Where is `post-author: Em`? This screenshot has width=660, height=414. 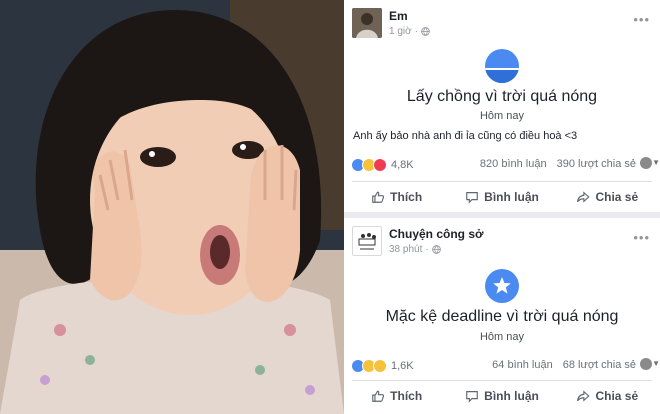
post-author: Em is located at coordinates (398, 16).